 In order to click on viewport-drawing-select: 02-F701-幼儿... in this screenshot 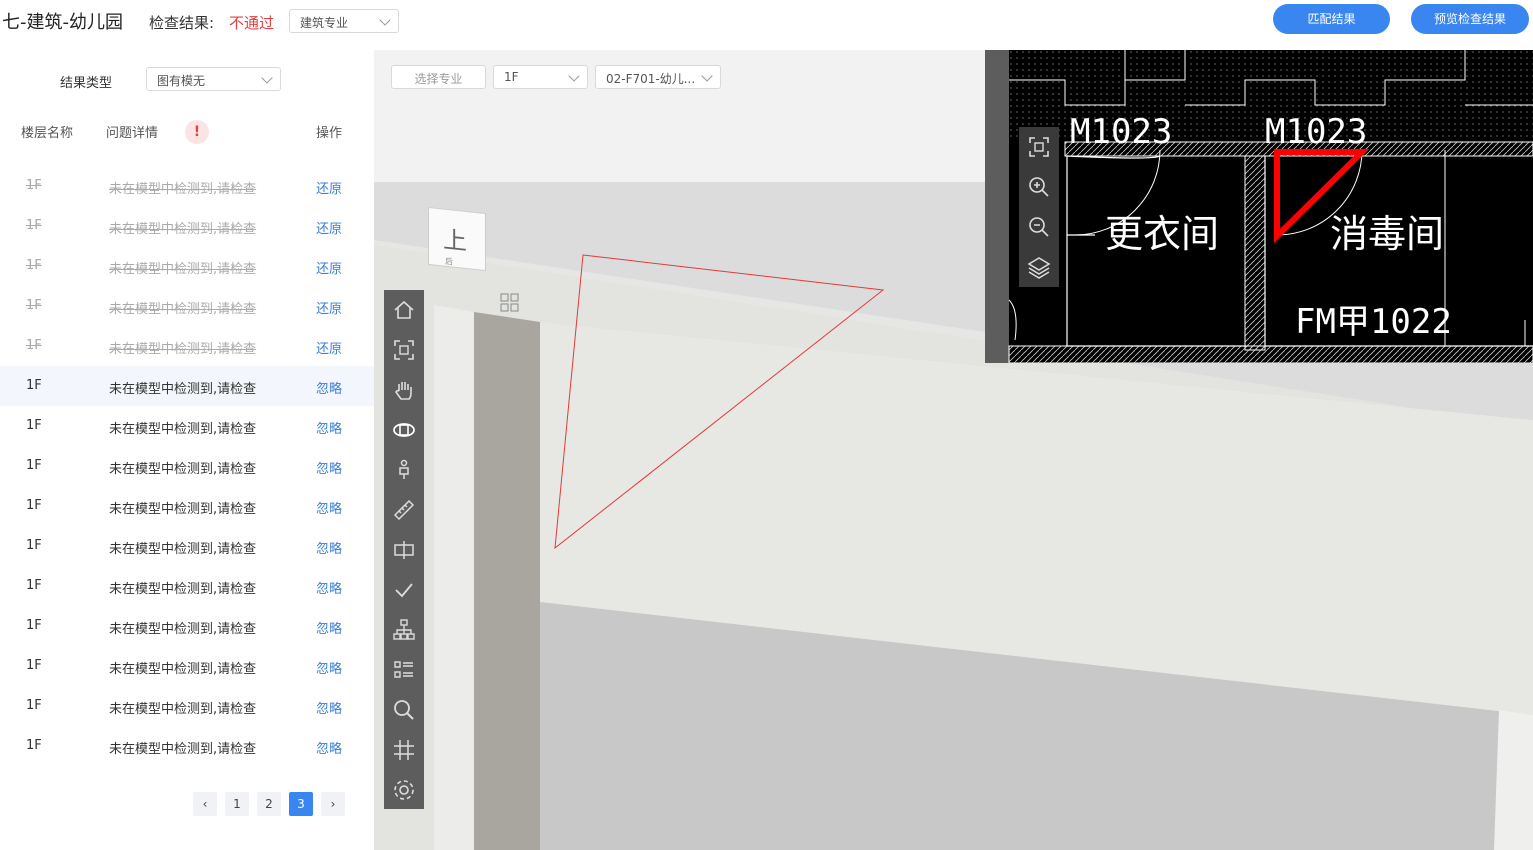, I will do `click(658, 77)`.